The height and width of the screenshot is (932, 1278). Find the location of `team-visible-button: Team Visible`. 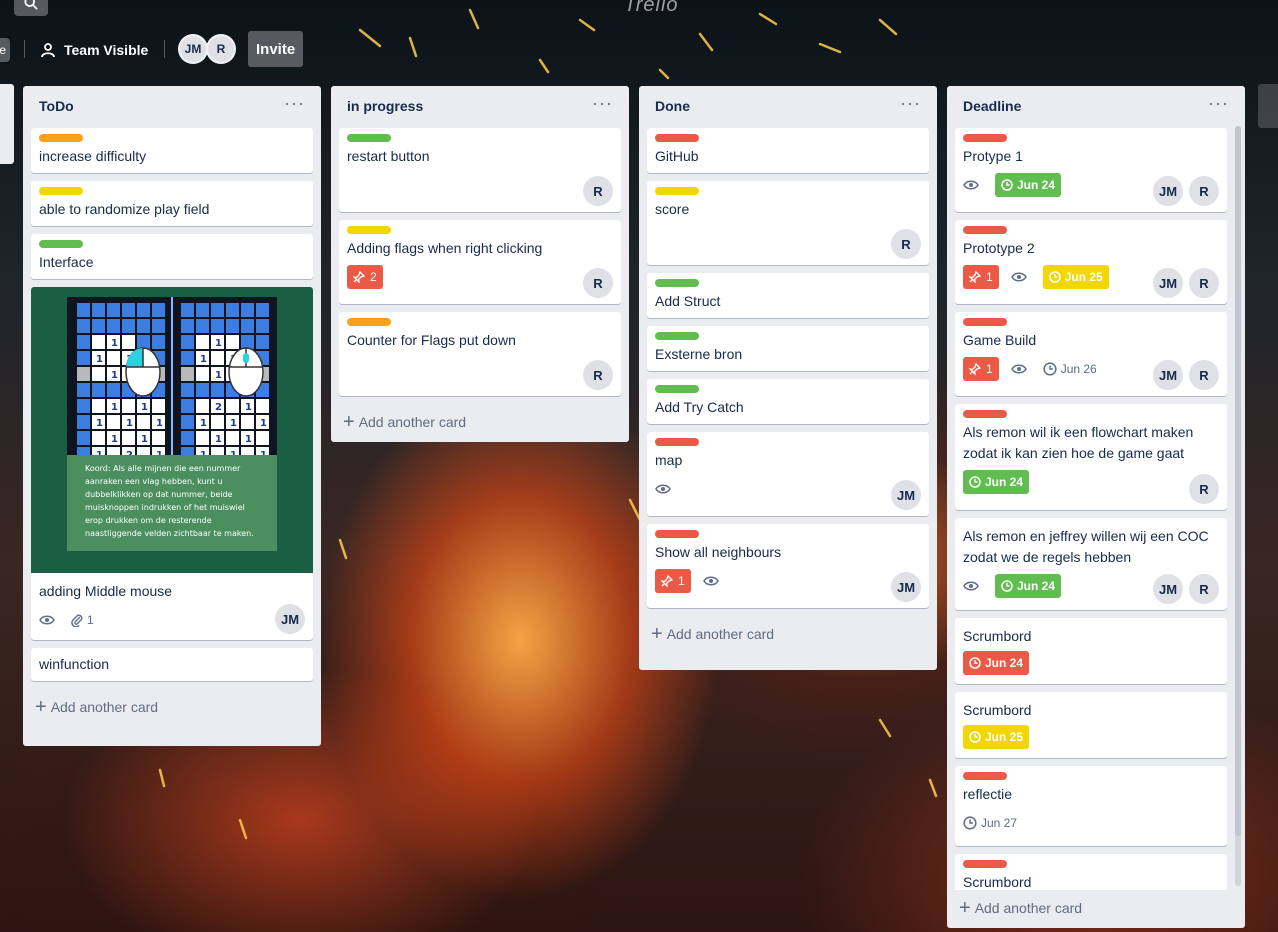

team-visible-button: Team Visible is located at coordinates (94, 50).